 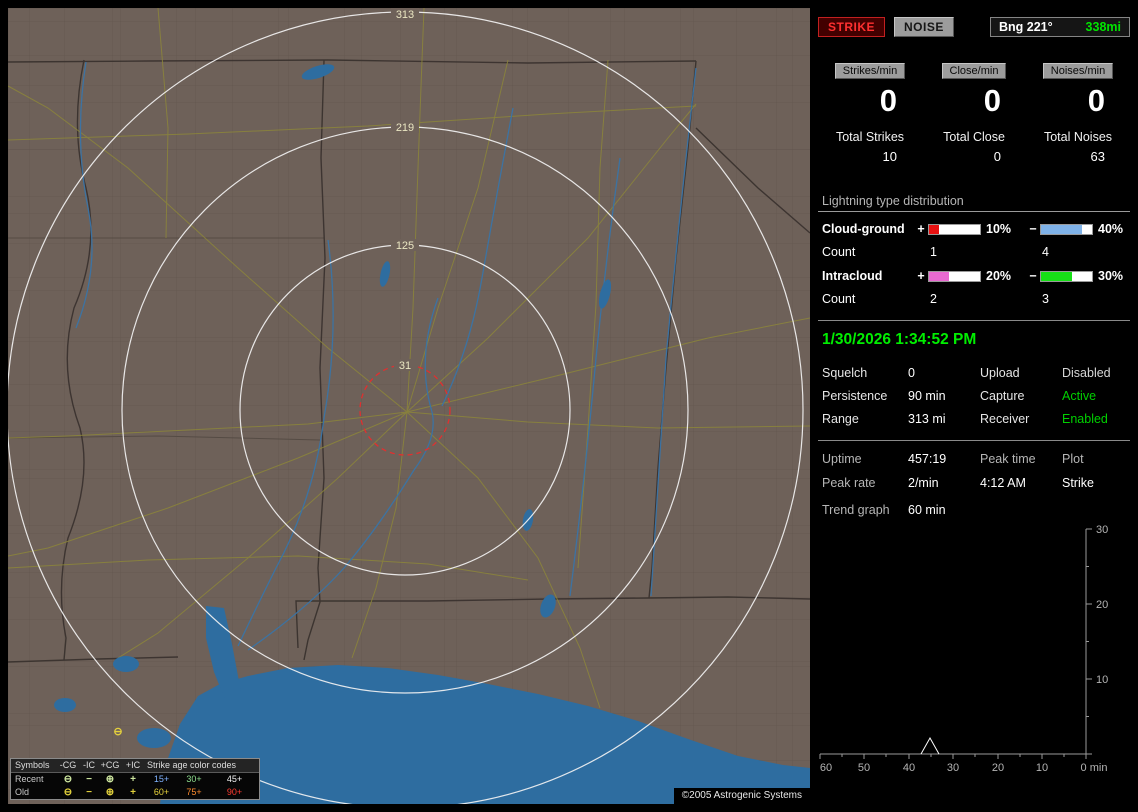 What do you see at coordinates (1085, 419) in the screenshot?
I see `receiver-status: Enabled` at bounding box center [1085, 419].